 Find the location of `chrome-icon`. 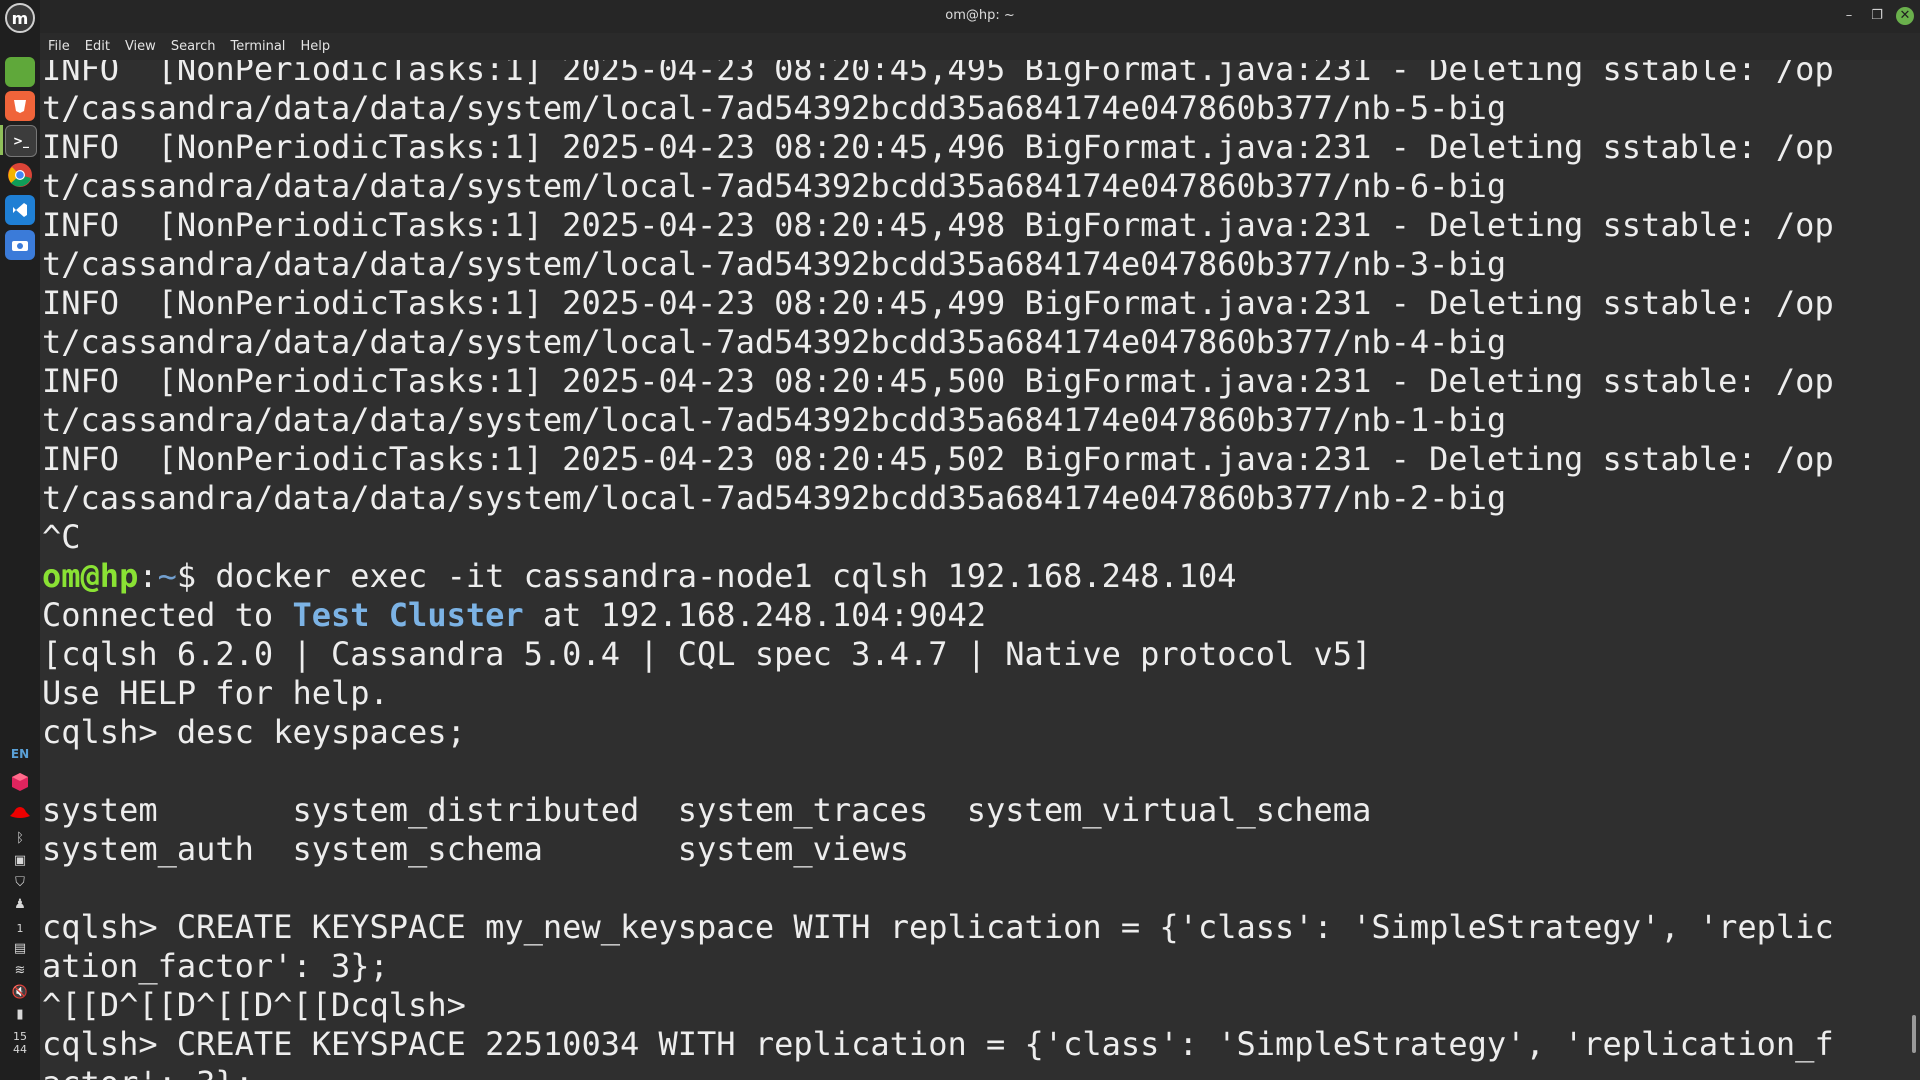

chrome-icon is located at coordinates (20, 175).